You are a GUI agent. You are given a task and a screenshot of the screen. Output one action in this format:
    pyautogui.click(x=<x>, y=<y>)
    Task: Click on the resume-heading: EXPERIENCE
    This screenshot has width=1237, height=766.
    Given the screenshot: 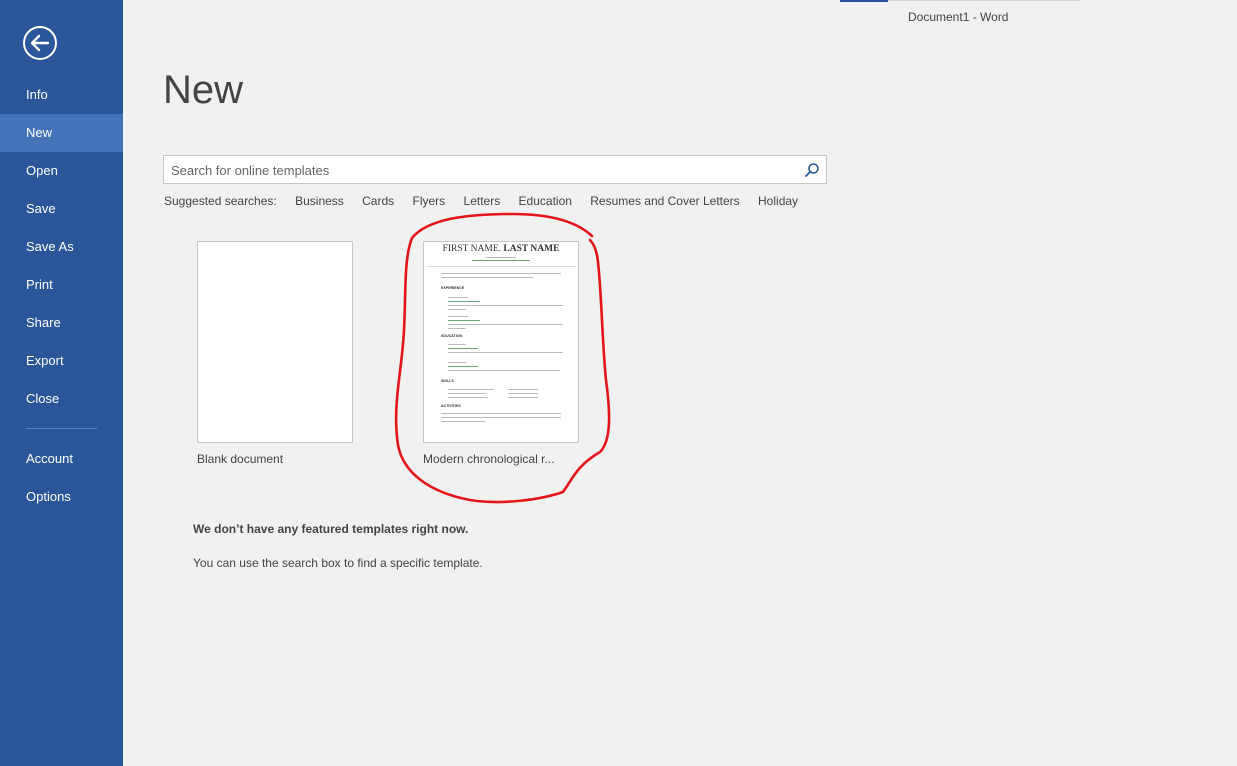 What is the action you would take?
    pyautogui.click(x=453, y=288)
    